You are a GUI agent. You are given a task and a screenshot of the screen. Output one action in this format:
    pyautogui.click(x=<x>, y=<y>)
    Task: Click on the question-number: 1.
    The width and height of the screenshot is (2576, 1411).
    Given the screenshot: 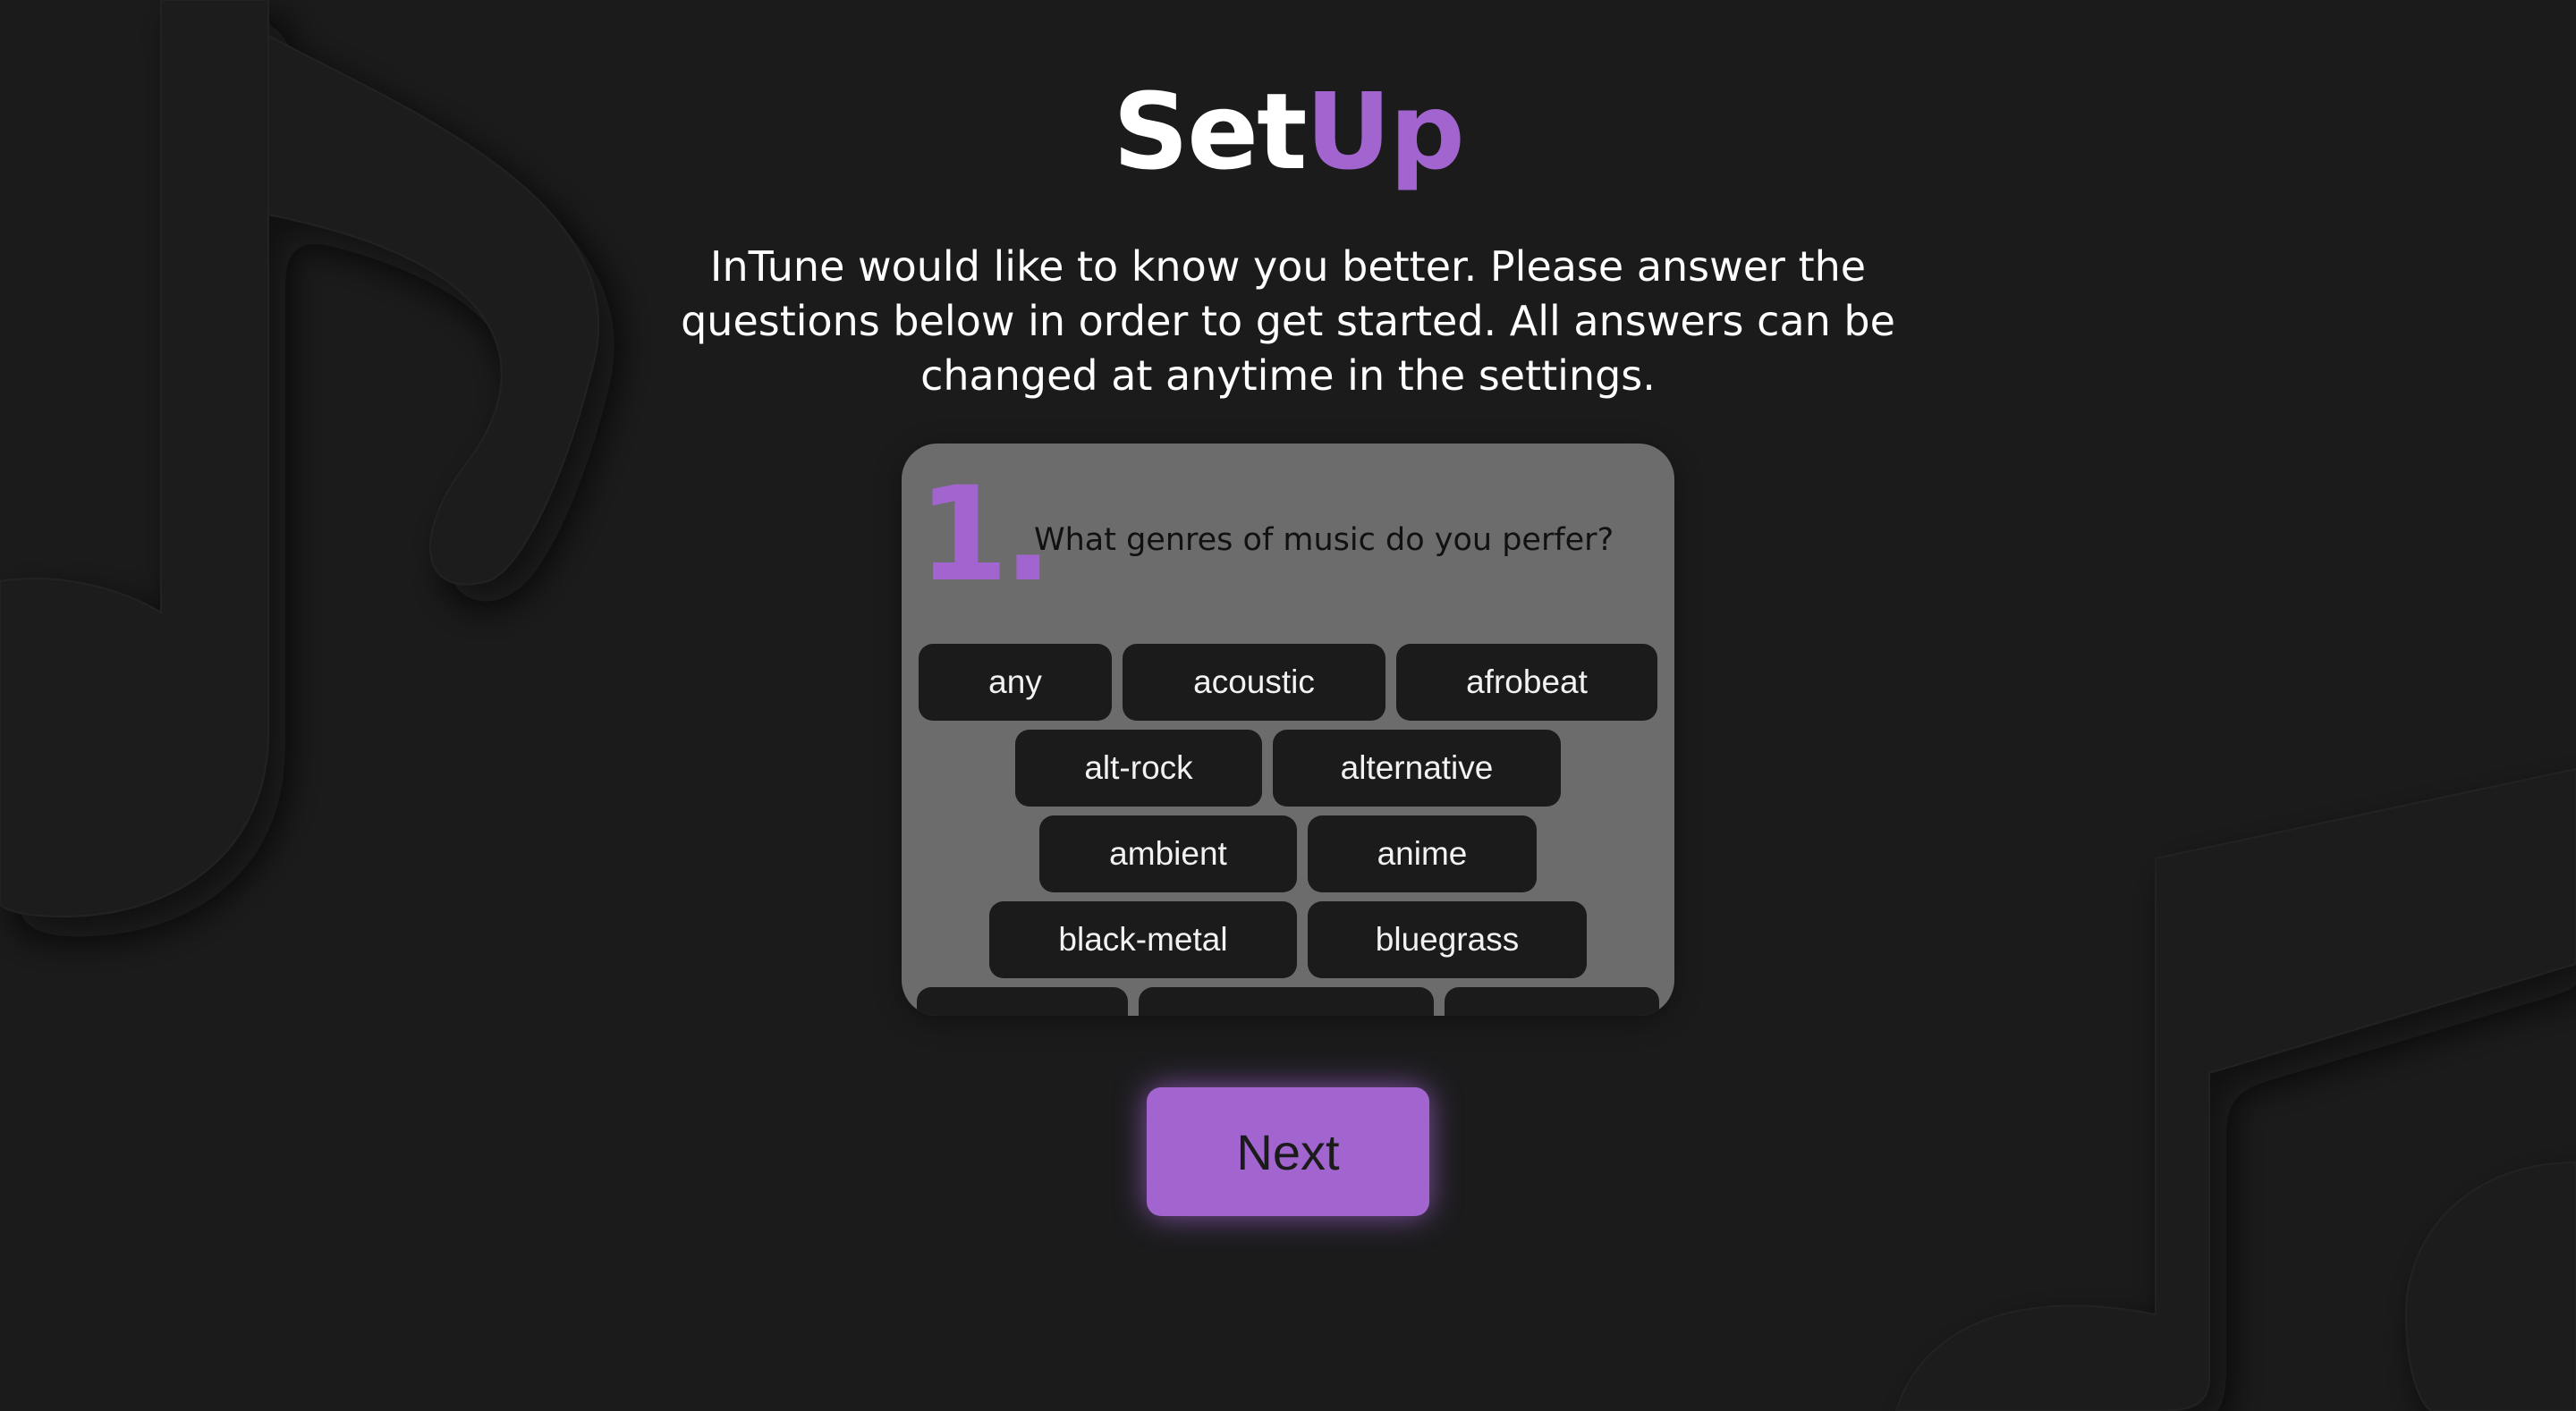 What is the action you would take?
    pyautogui.click(x=985, y=535)
    